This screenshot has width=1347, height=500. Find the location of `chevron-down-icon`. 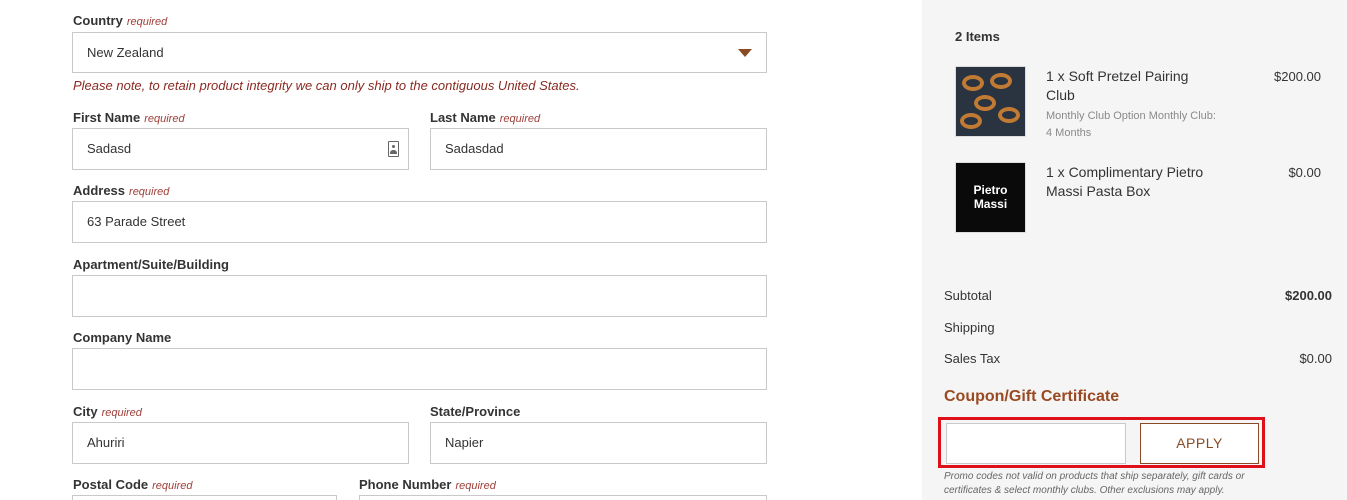

chevron-down-icon is located at coordinates (745, 53).